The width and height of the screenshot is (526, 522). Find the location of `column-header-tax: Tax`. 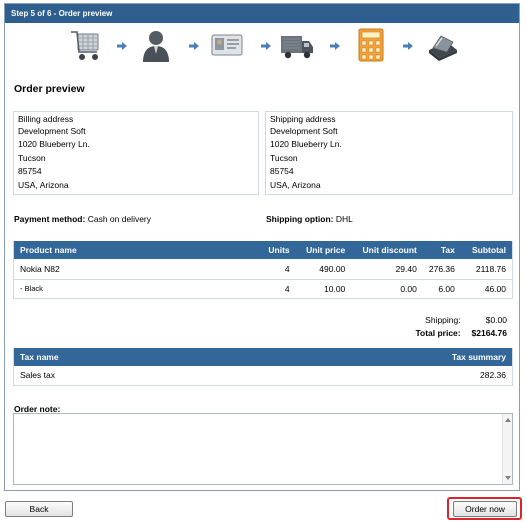

column-header-tax: Tax is located at coordinates (441, 250).